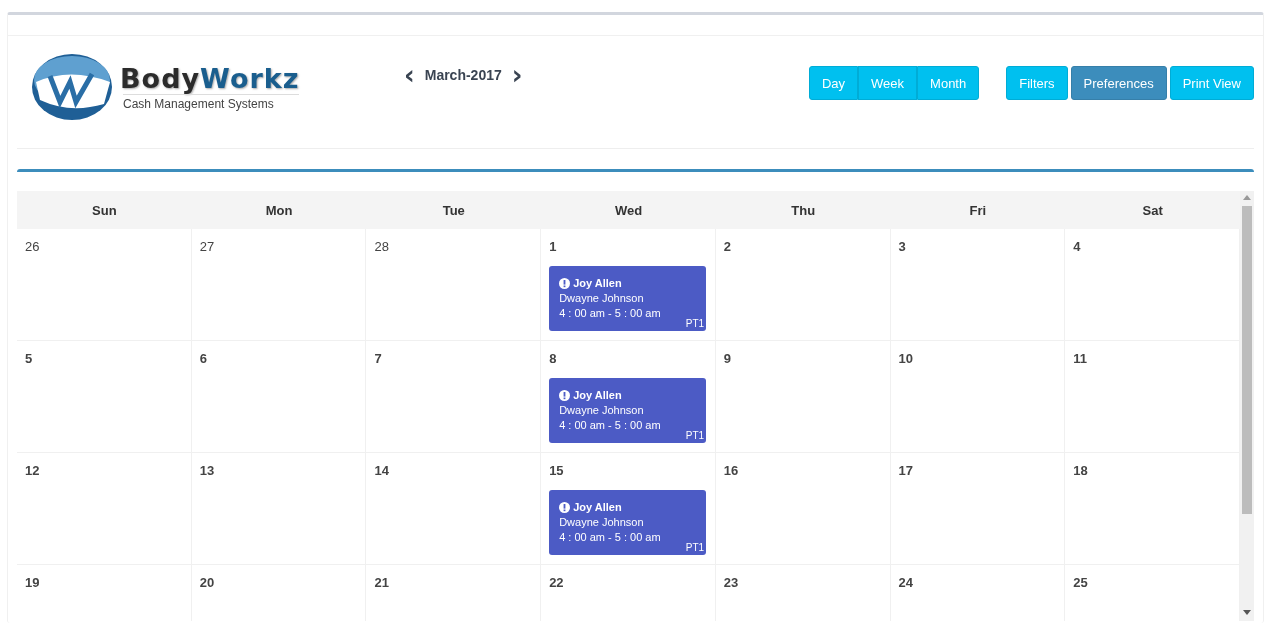 The height and width of the screenshot is (626, 1271). What do you see at coordinates (207, 582) in the screenshot?
I see `day-number: 20` at bounding box center [207, 582].